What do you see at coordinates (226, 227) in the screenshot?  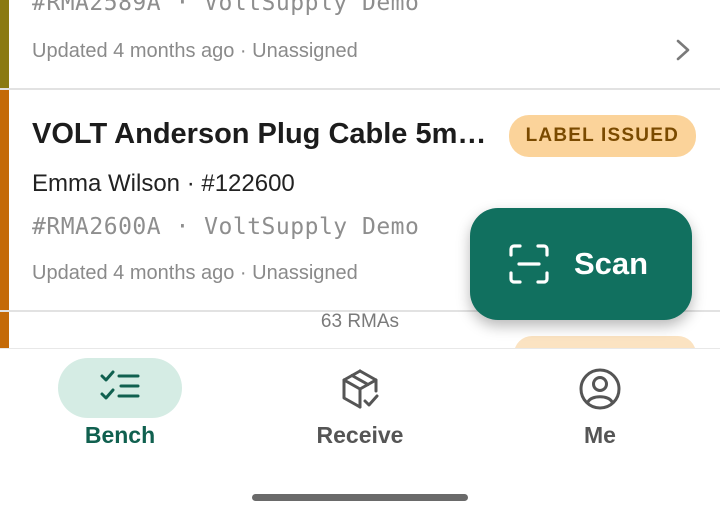 I see `rma-reference: #RMA2600A · VoltSupply Demo` at bounding box center [226, 227].